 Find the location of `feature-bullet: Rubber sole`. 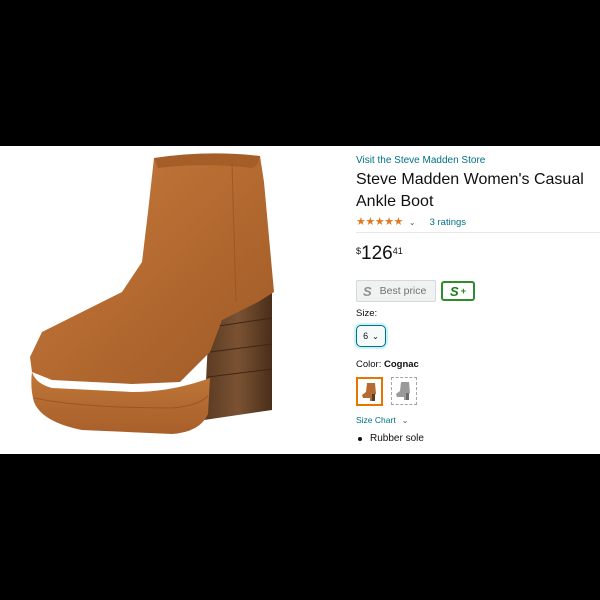

feature-bullet: Rubber sole is located at coordinates (478, 438).